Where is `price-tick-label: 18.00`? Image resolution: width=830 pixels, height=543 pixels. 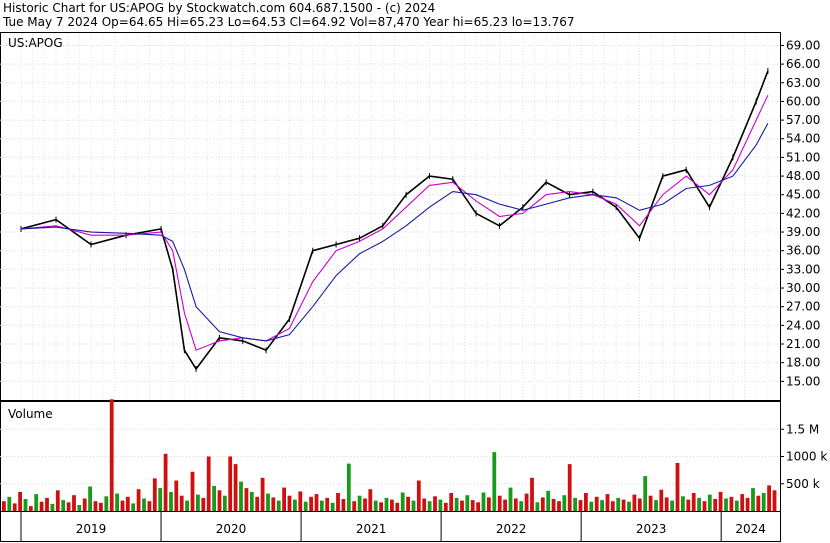 price-tick-label: 18.00 is located at coordinates (803, 363).